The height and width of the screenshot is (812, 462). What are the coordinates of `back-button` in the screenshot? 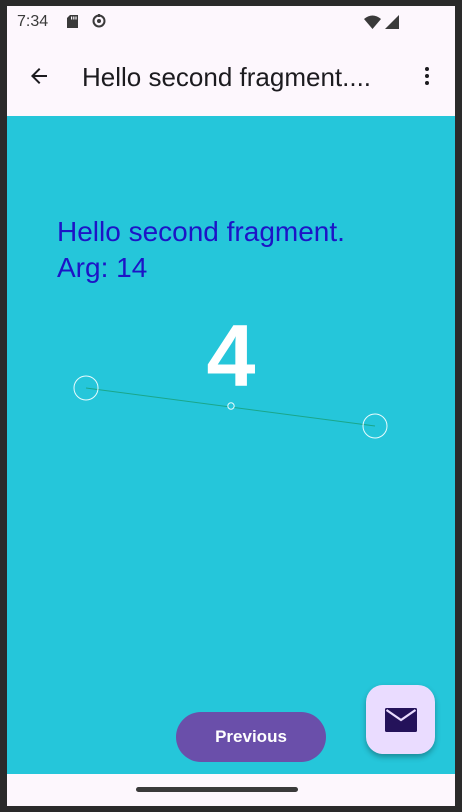 It's located at (39, 76).